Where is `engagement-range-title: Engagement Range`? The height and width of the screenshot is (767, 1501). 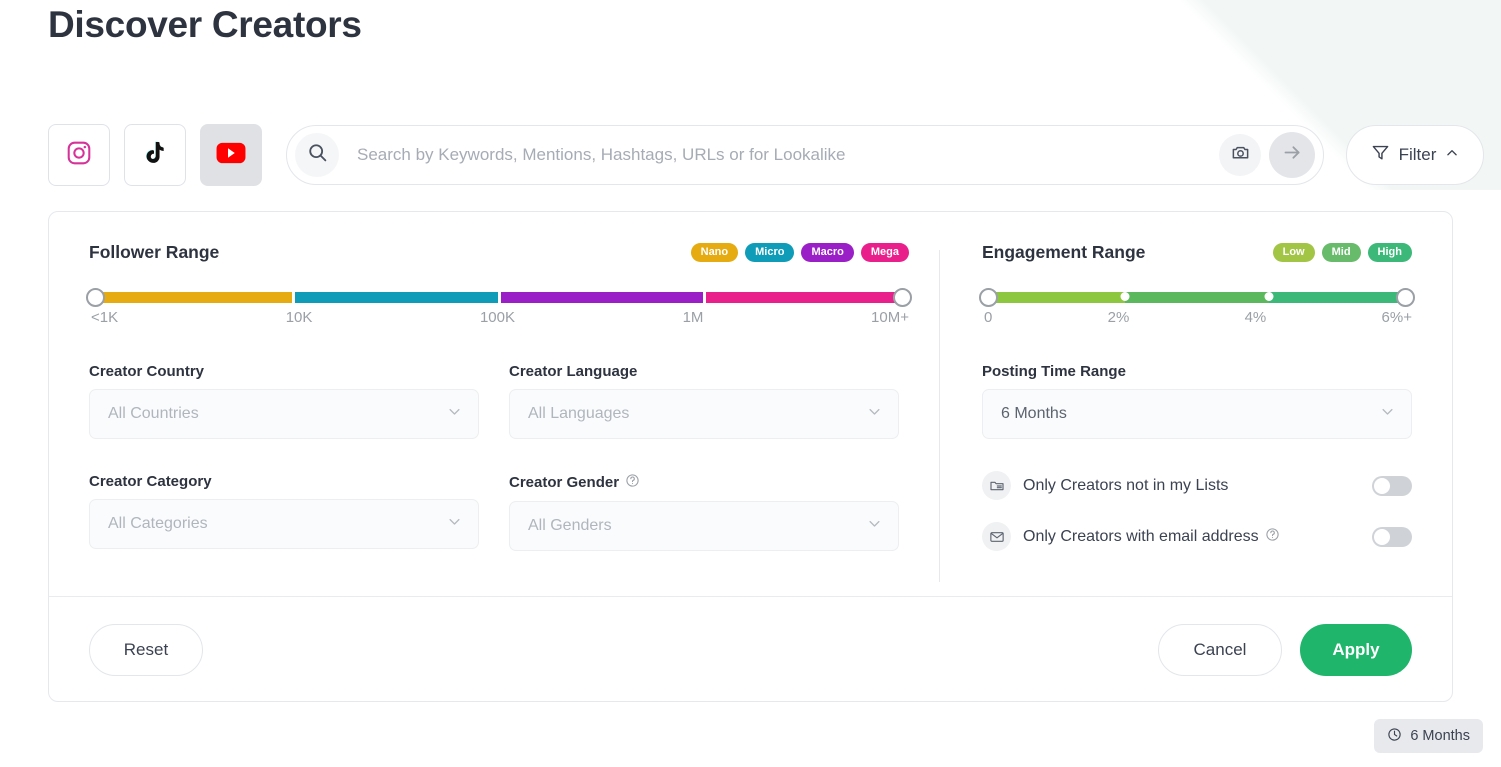
engagement-range-title: Engagement Range is located at coordinates (1064, 252).